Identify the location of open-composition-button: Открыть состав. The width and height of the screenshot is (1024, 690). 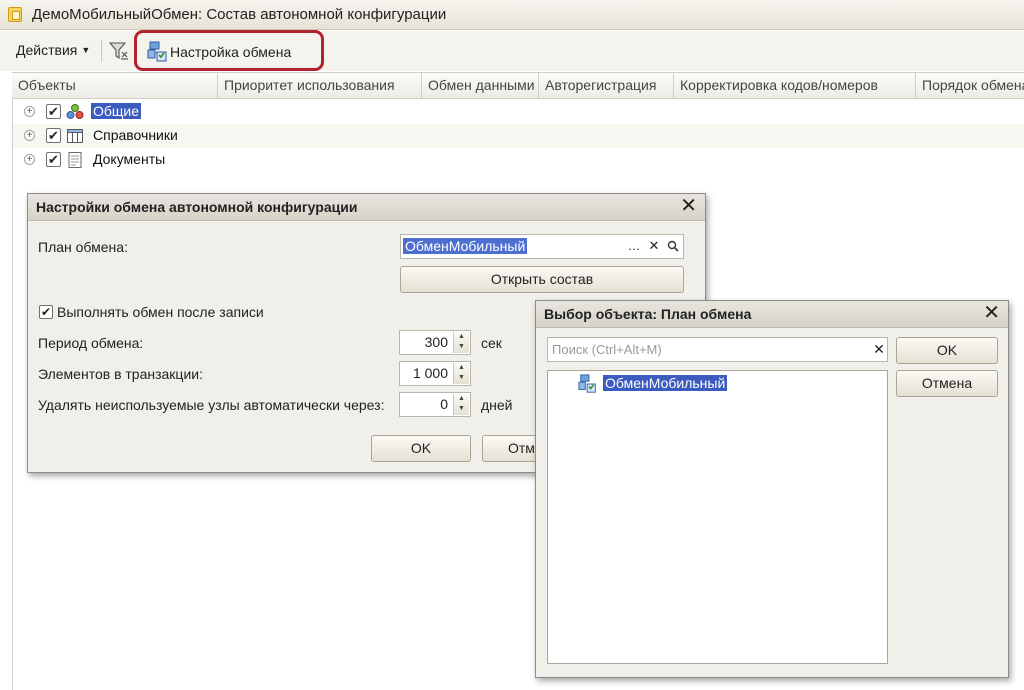
(542, 279).